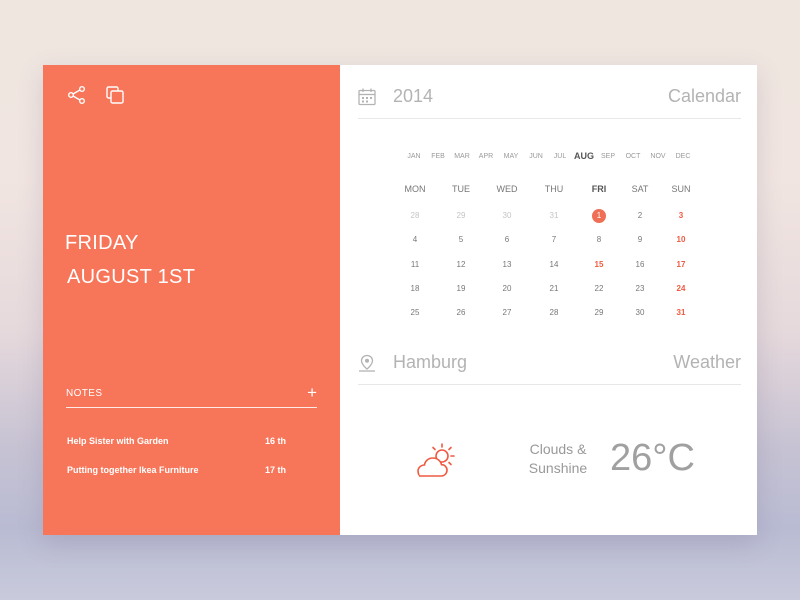 The width and height of the screenshot is (800, 600). What do you see at coordinates (554, 265) in the screenshot?
I see `day-cell: 14` at bounding box center [554, 265].